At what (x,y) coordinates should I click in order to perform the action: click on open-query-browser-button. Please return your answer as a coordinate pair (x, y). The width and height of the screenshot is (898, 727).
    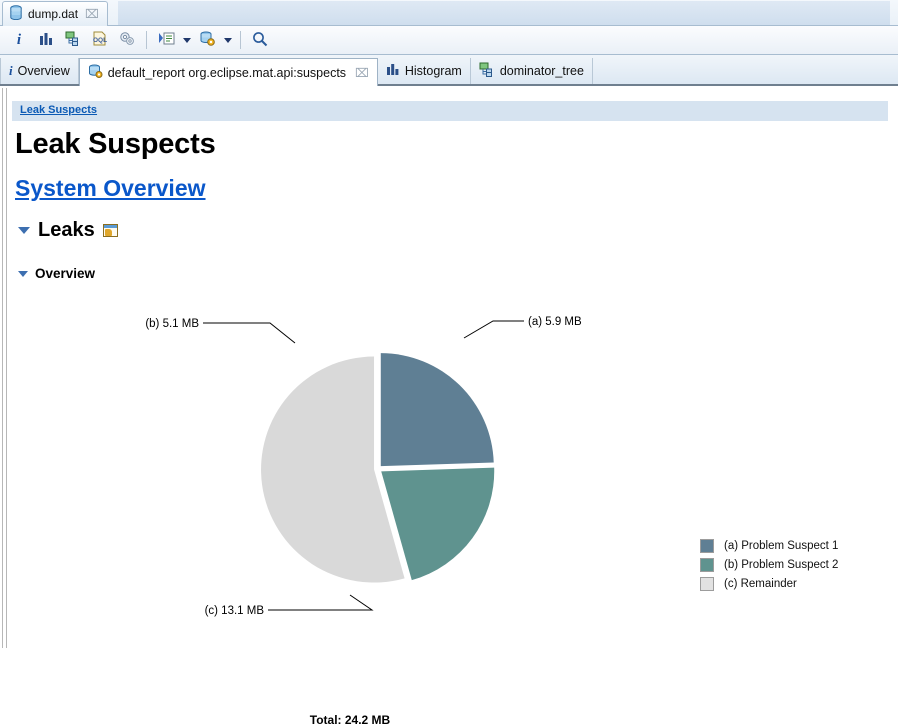
    Looking at the image, I should click on (207, 40).